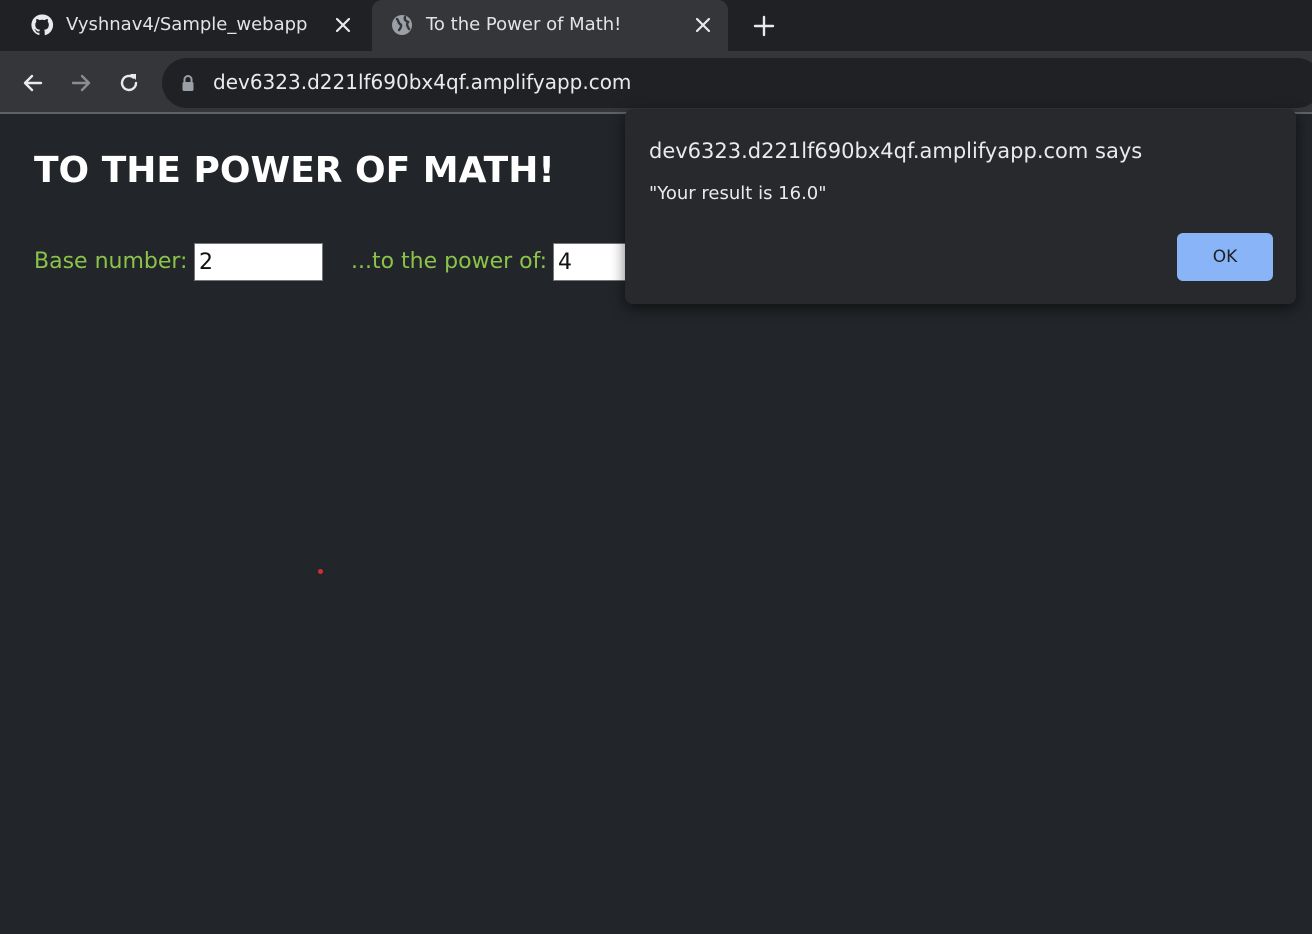 The height and width of the screenshot is (934, 1312). Describe the element at coordinates (81, 83) in the screenshot. I see `forward-arrow-icon` at that location.